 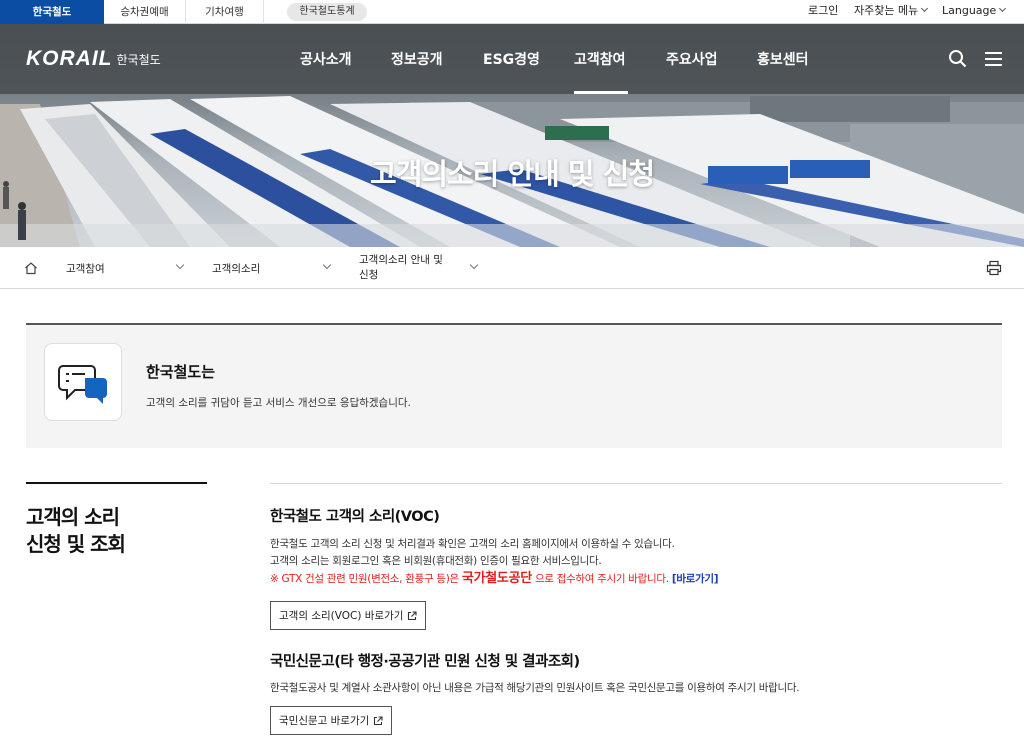 What do you see at coordinates (886, 10) in the screenshot?
I see `faq-menu-label: 자주찾는 메뉴` at bounding box center [886, 10].